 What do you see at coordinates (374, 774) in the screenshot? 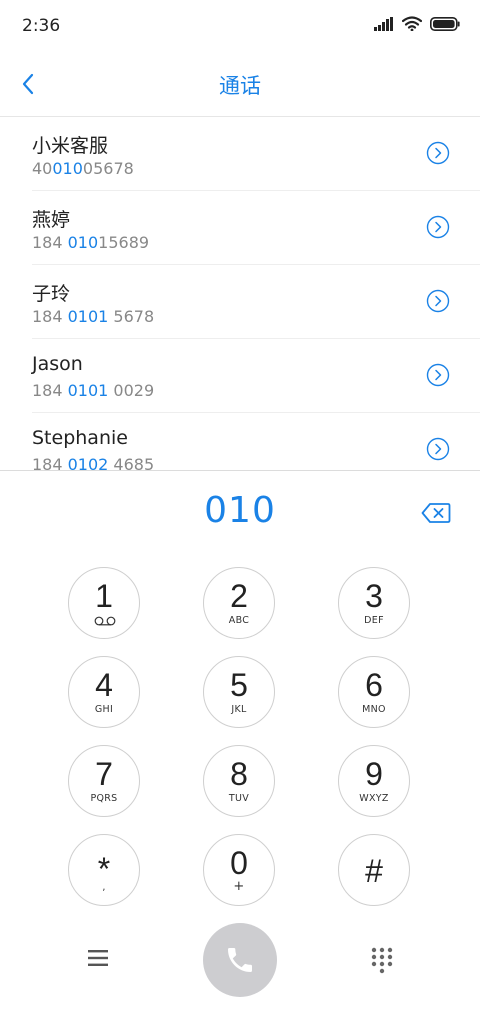
I see `key-digit: 9` at bounding box center [374, 774].